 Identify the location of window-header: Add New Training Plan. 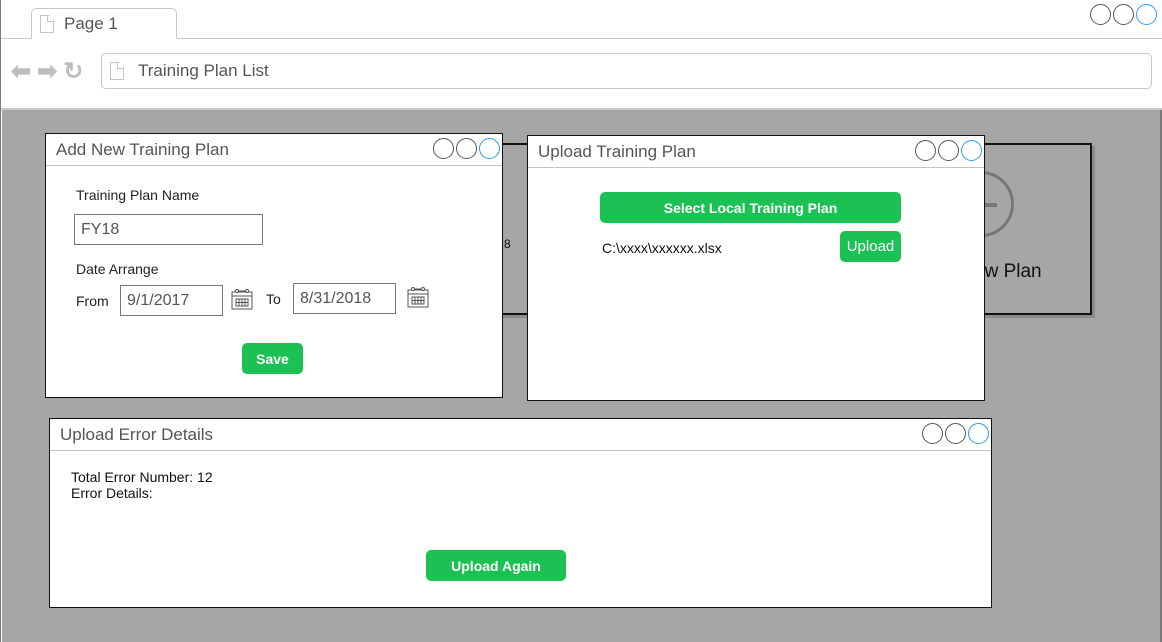
(274, 150).